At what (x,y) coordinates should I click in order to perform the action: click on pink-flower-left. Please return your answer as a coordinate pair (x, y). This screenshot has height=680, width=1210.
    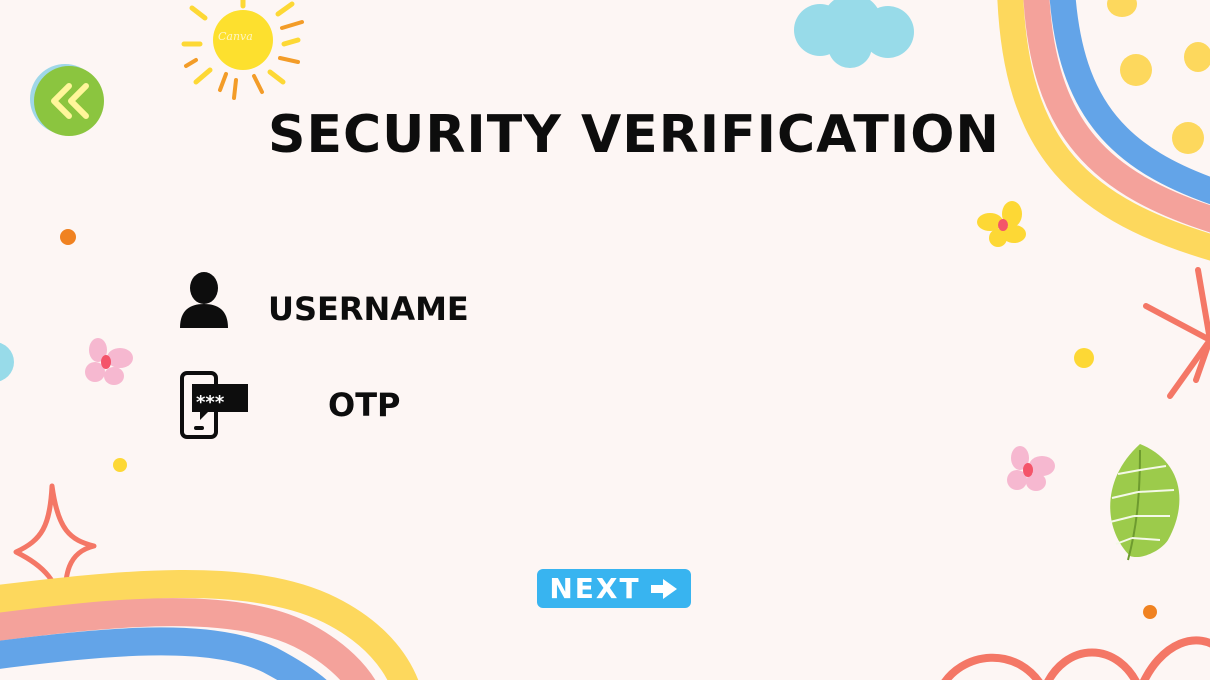
    Looking at the image, I should click on (109, 361).